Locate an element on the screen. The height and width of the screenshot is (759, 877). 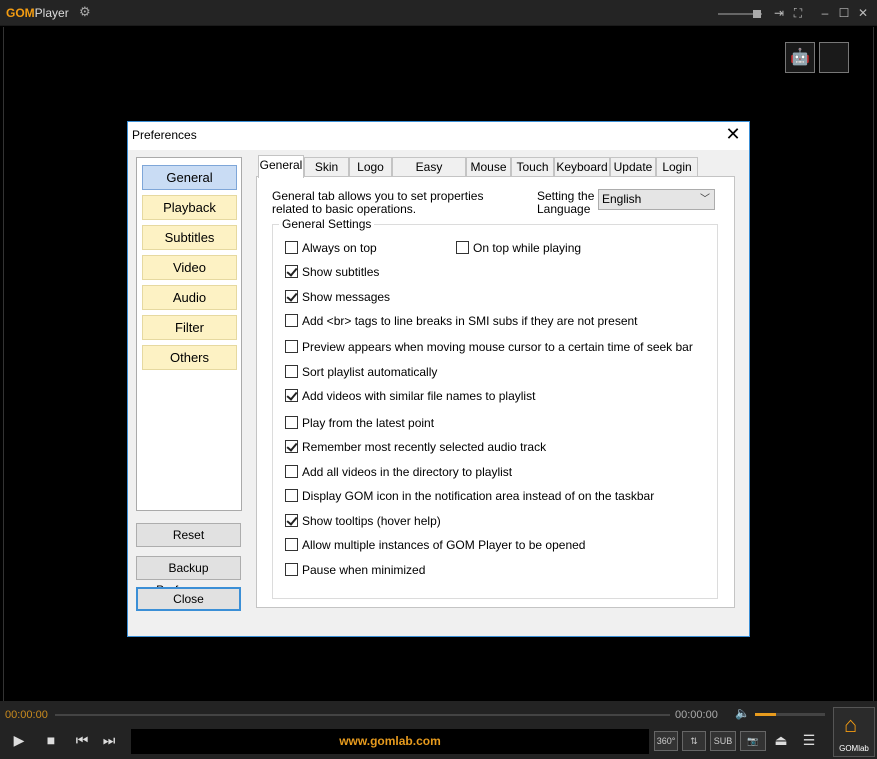
logo-player: Player is located at coordinates (51, 13).